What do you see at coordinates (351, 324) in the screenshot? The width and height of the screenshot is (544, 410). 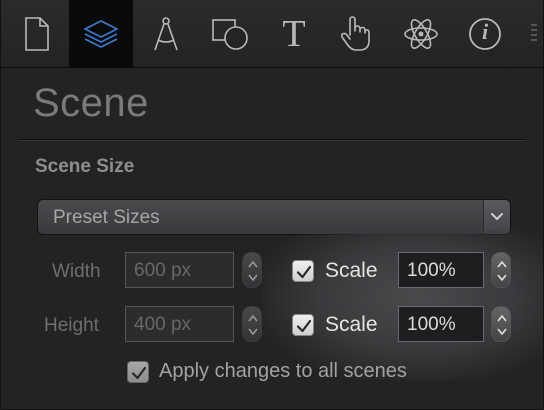 I see `height-scale-label: Scale` at bounding box center [351, 324].